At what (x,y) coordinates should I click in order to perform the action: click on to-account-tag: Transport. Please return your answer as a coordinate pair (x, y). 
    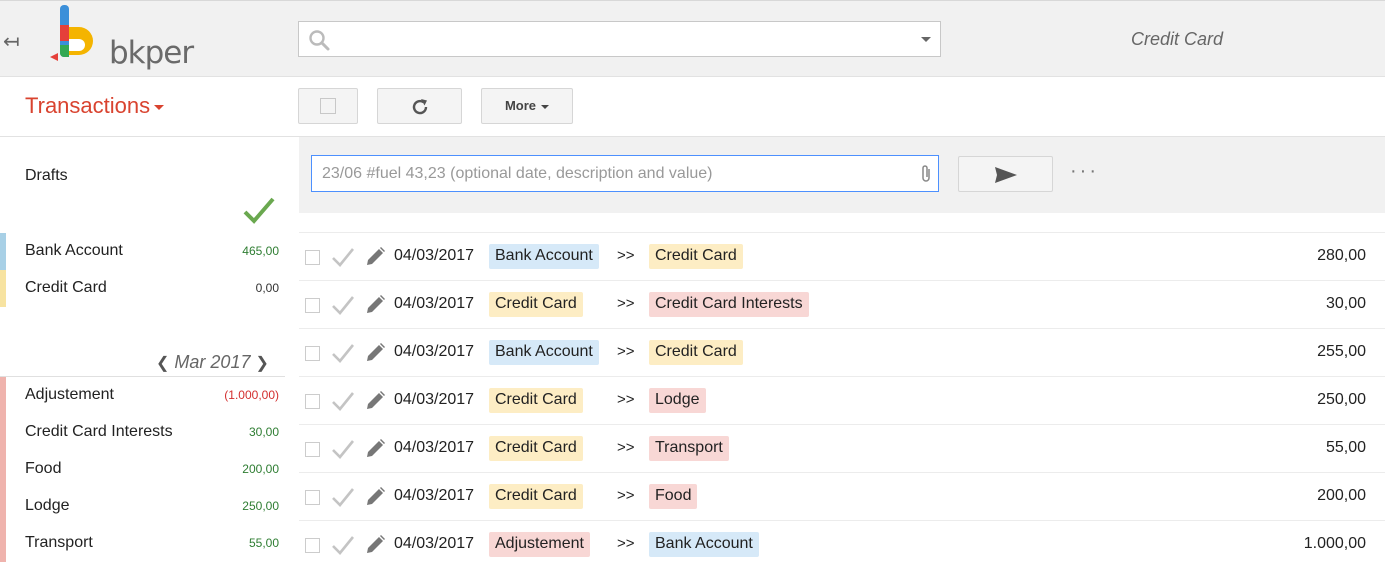
    Looking at the image, I should click on (689, 448).